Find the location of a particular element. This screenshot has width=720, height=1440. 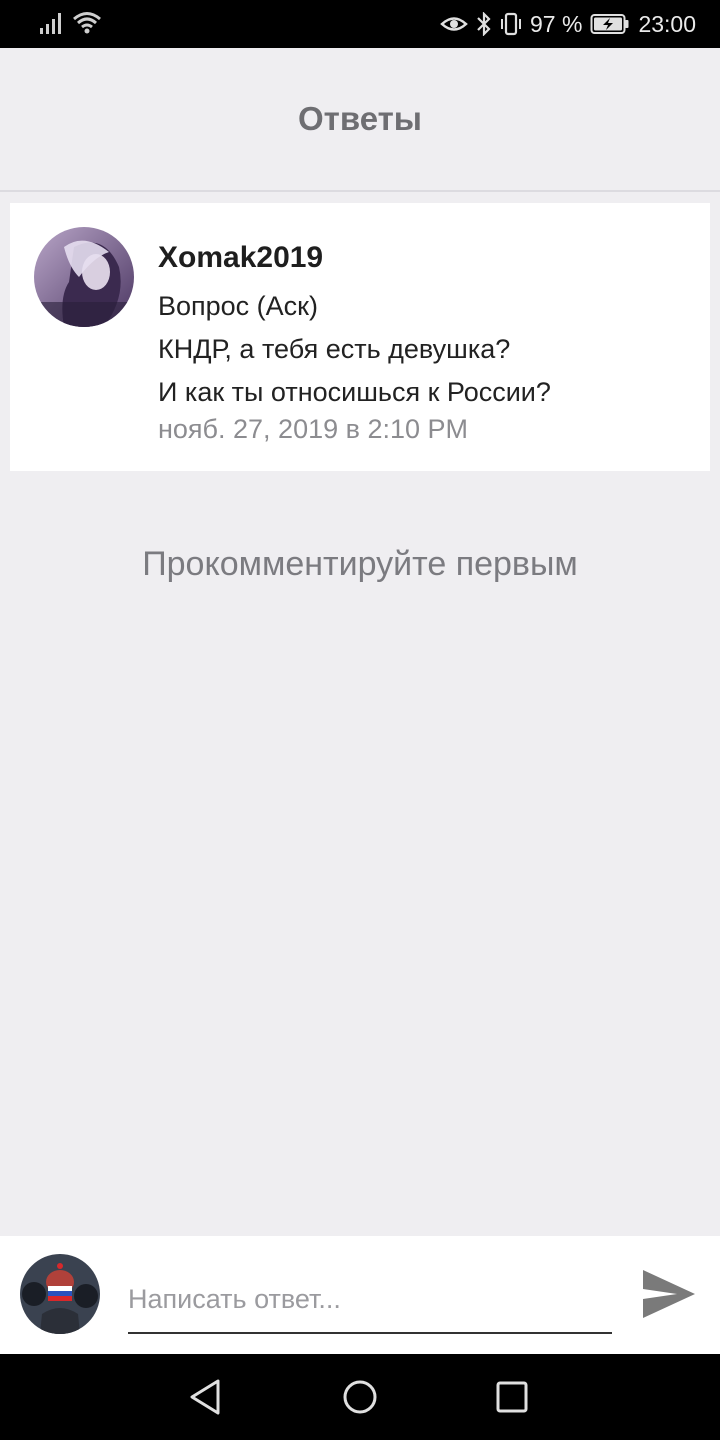

system-nav-bar is located at coordinates (360, 1397).